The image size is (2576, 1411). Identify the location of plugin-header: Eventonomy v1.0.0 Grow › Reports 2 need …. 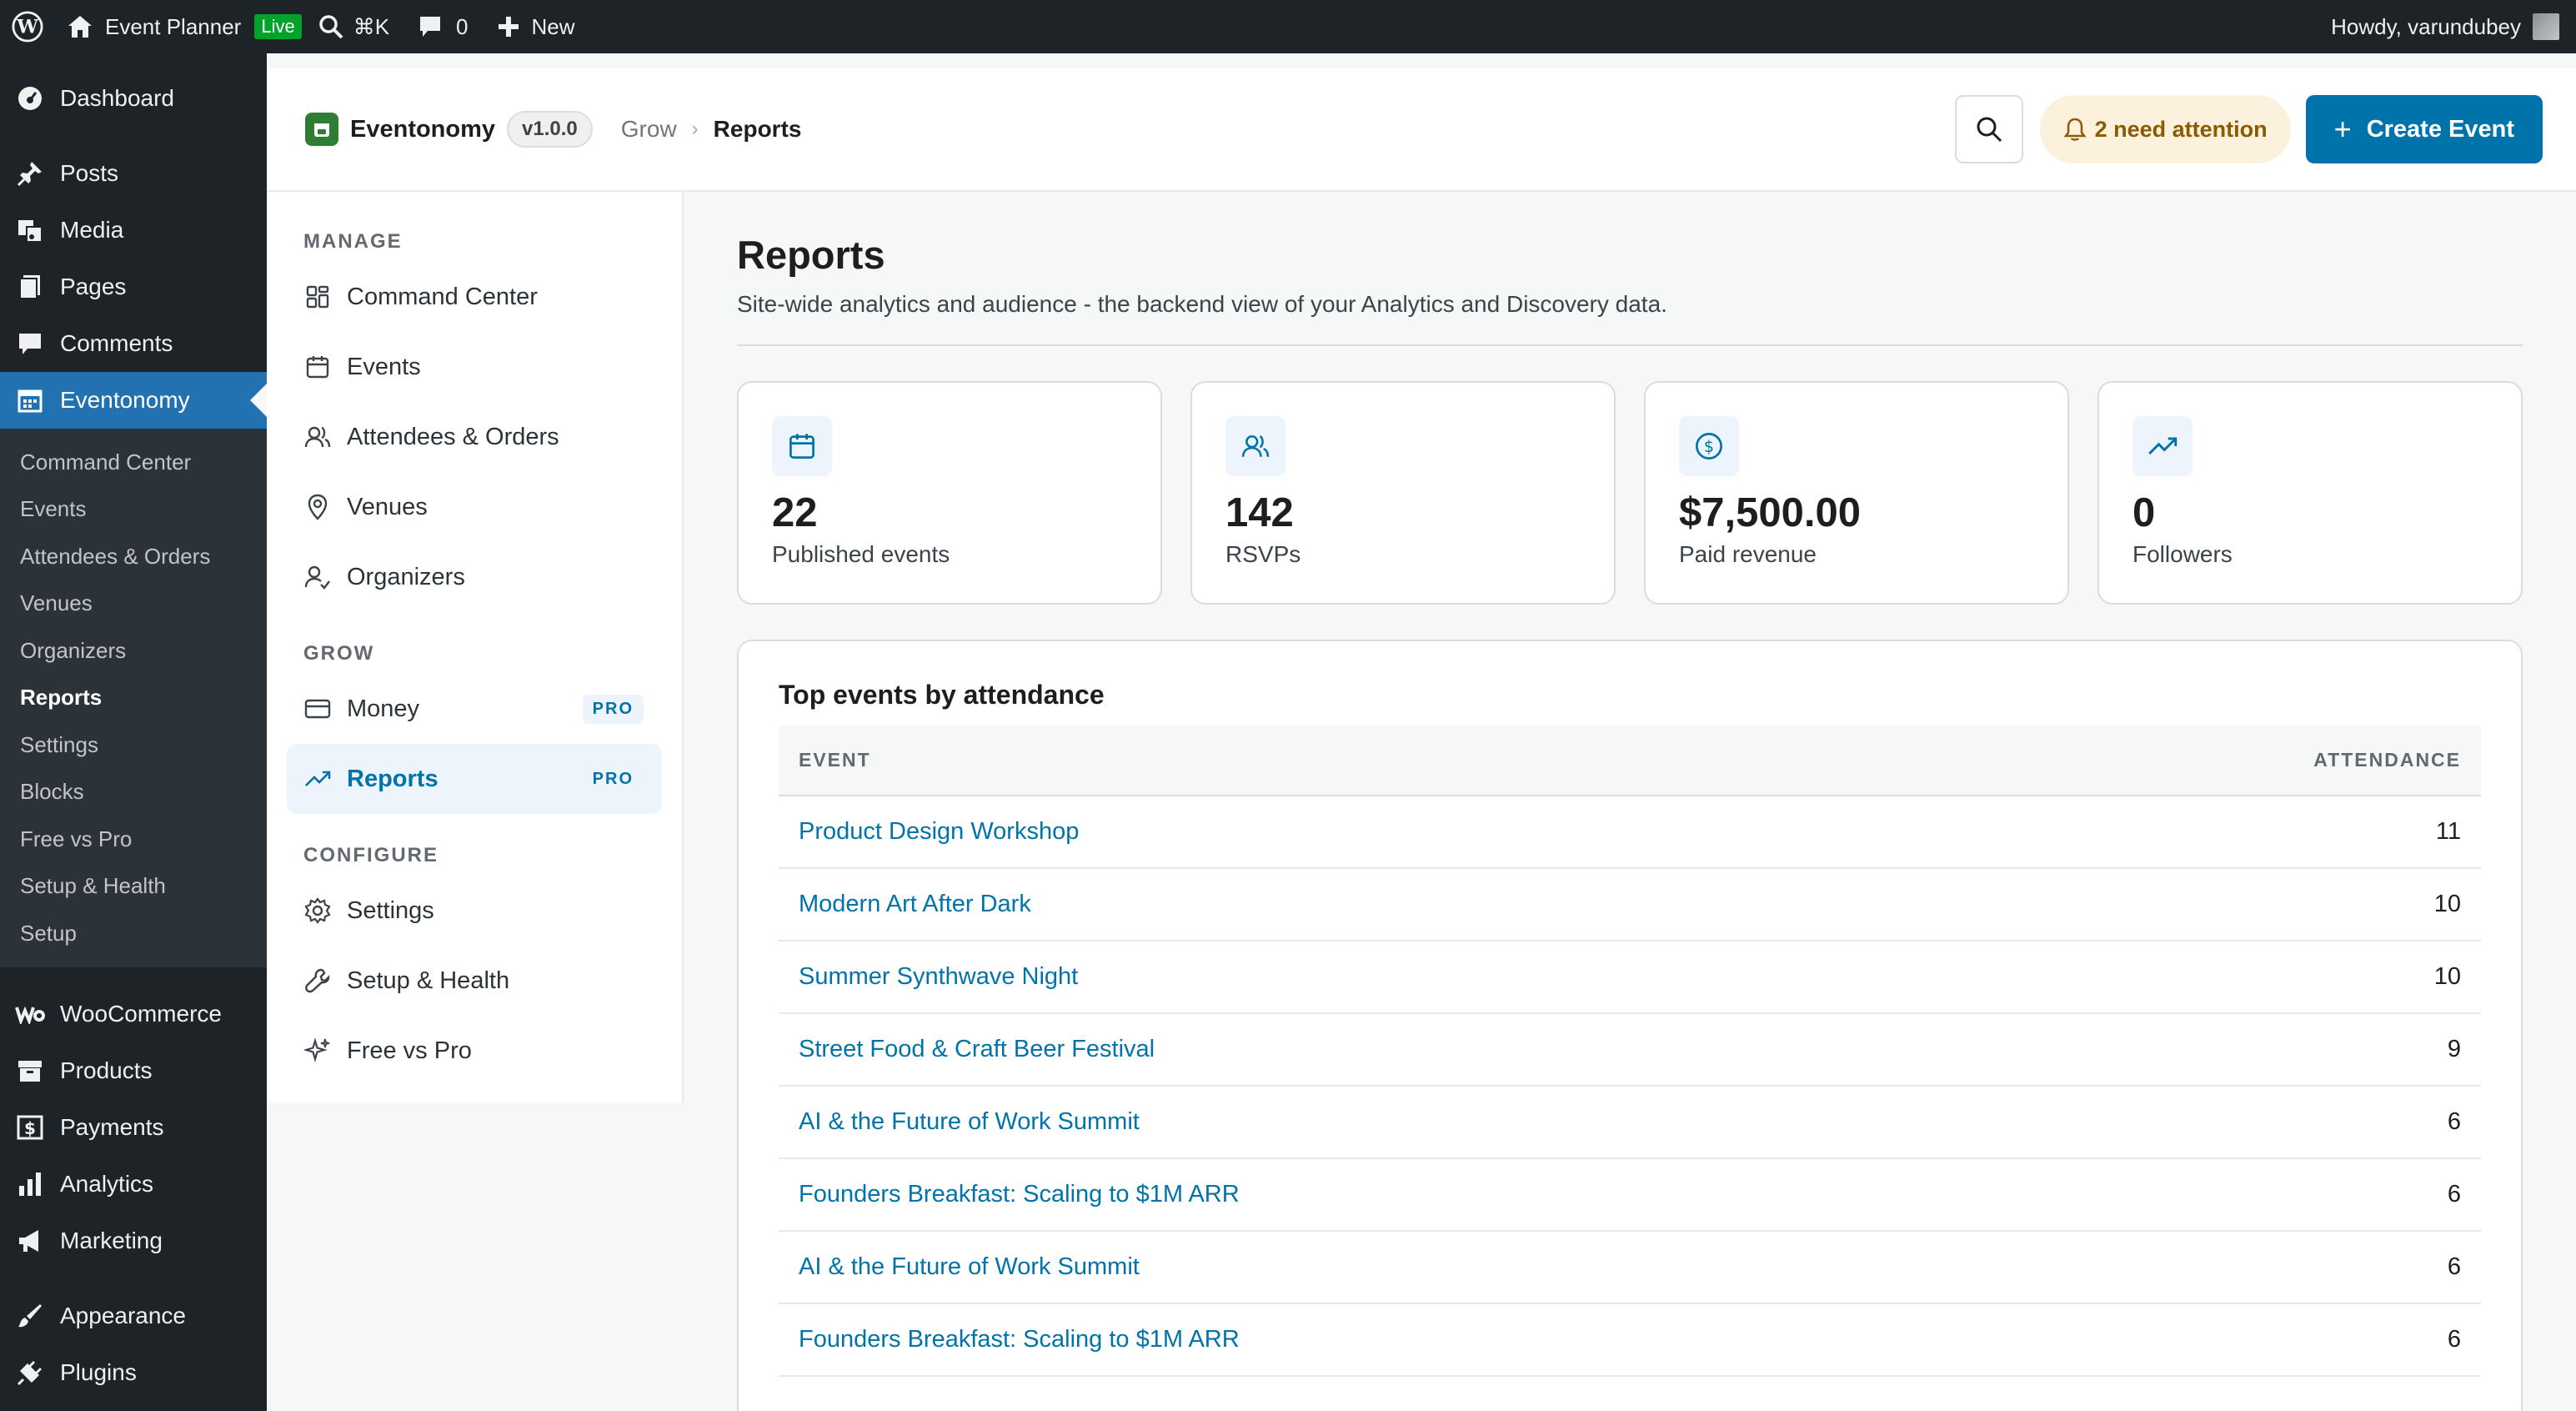
(1421, 130).